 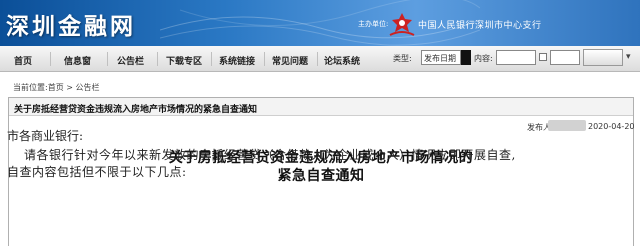 What do you see at coordinates (321, 107) in the screenshot?
I see `article-header-bar: 关于房抵经营贷资金违规流入房地产市场情况的紧急自查通知` at bounding box center [321, 107].